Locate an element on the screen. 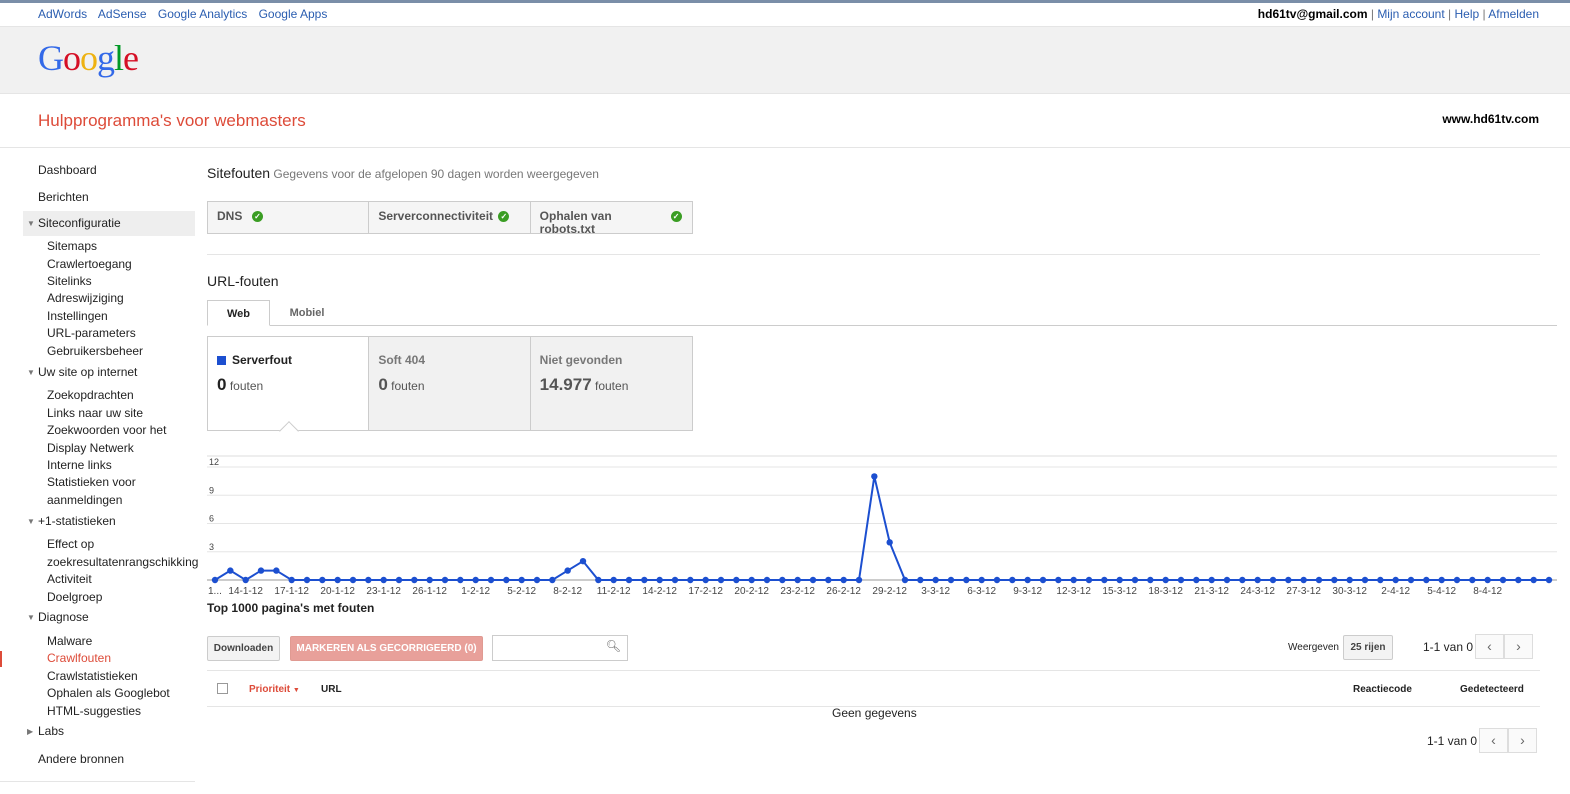 This screenshot has width=1570, height=794. x-tick-label: 15-3-12 is located at coordinates (1119, 591).